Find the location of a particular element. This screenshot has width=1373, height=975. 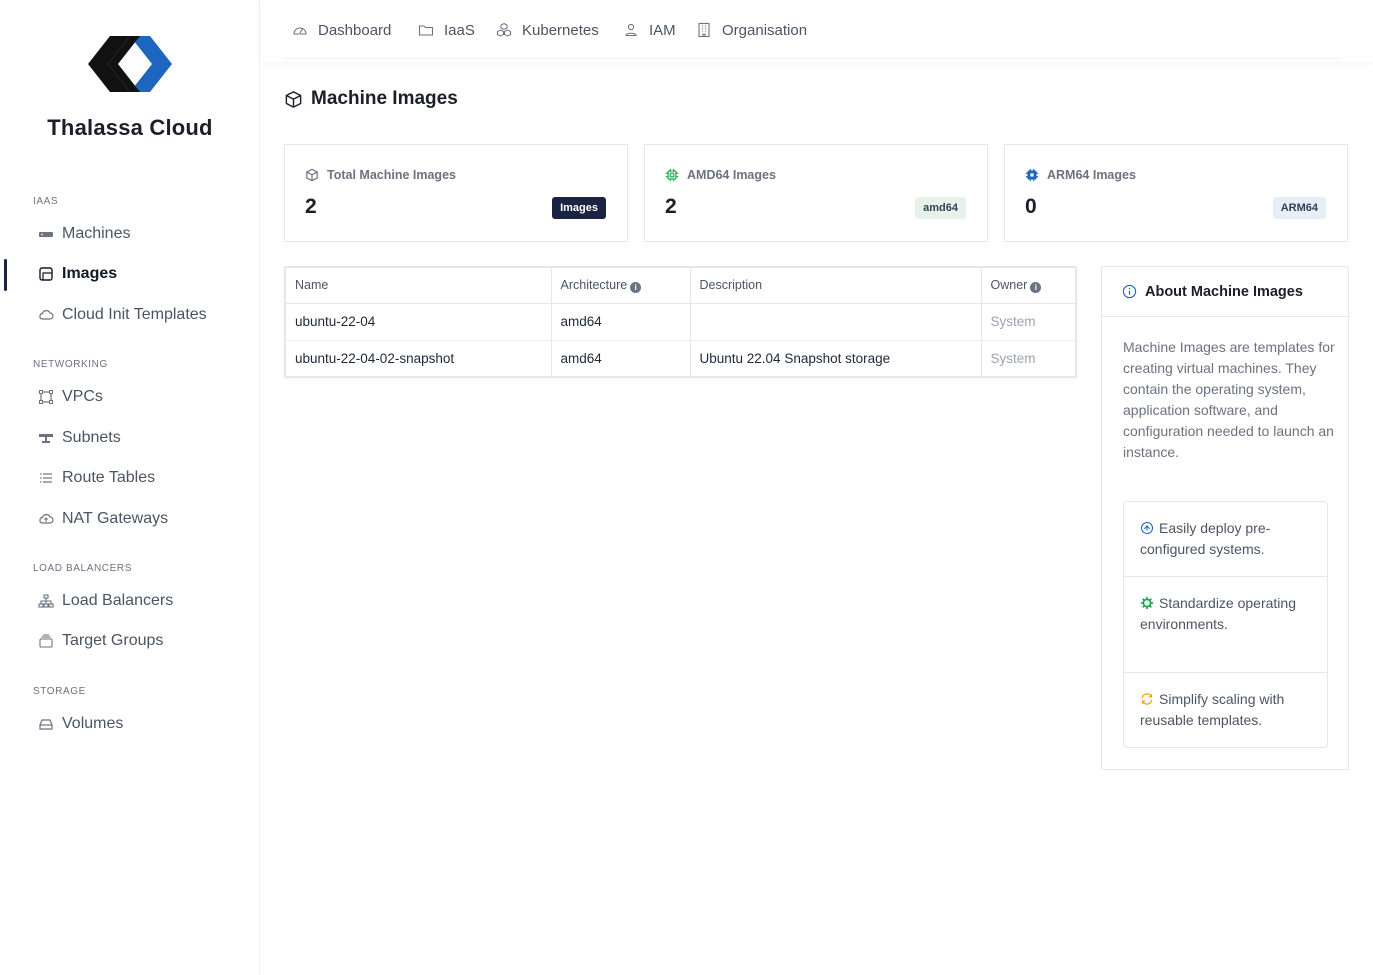

stat-label-text: ARM64 Images is located at coordinates (1091, 175).